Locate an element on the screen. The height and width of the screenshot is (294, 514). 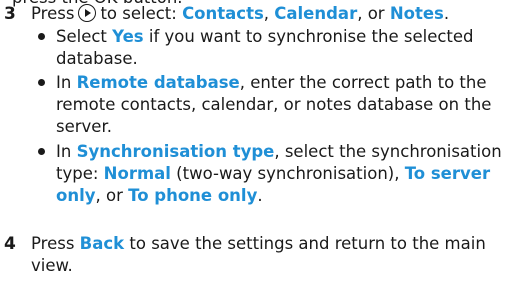
separator: , or is located at coordinates (373, 13).